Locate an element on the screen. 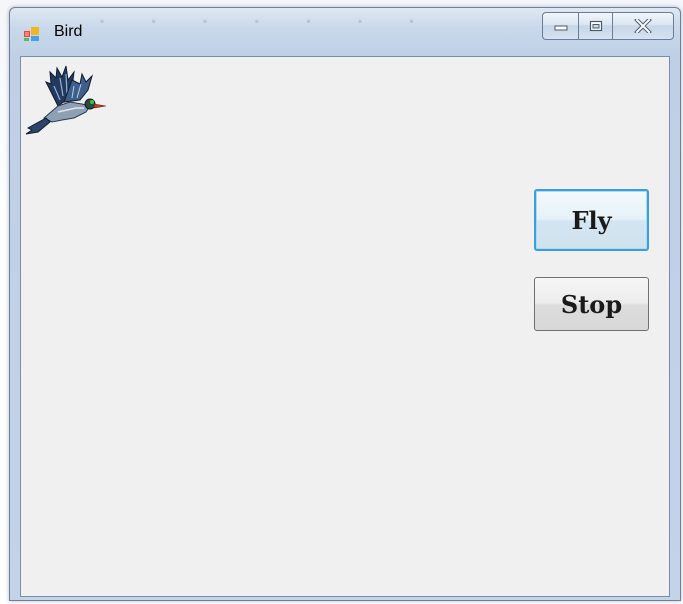 This screenshot has height=604, width=683. minimize-icon is located at coordinates (560, 28).